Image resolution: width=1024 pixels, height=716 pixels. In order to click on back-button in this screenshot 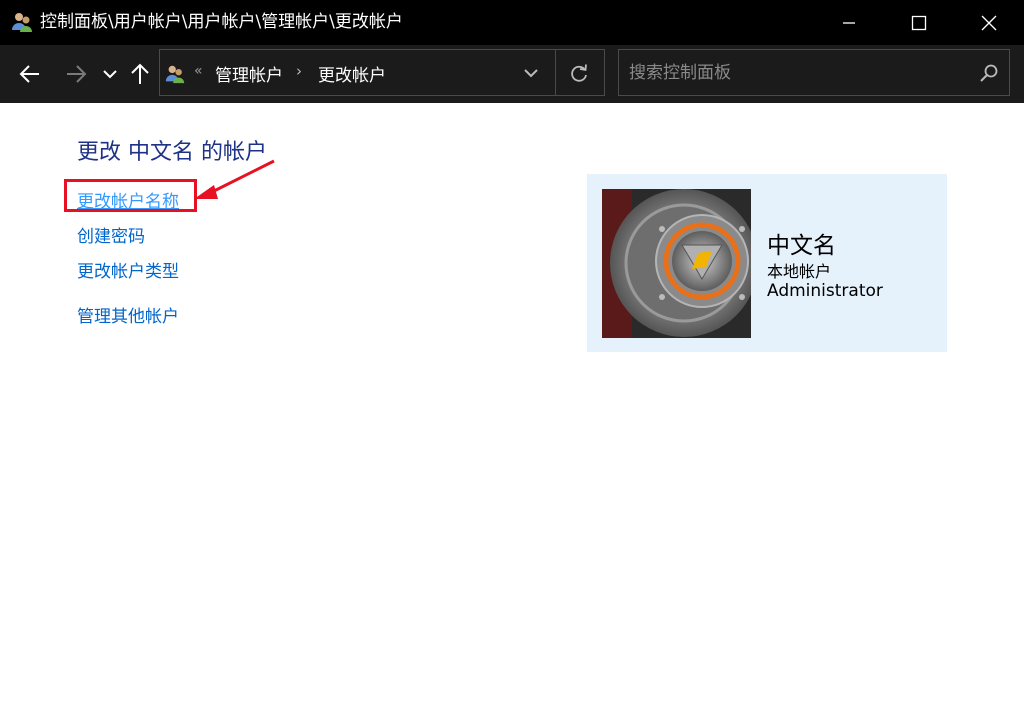, I will do `click(30, 74)`.